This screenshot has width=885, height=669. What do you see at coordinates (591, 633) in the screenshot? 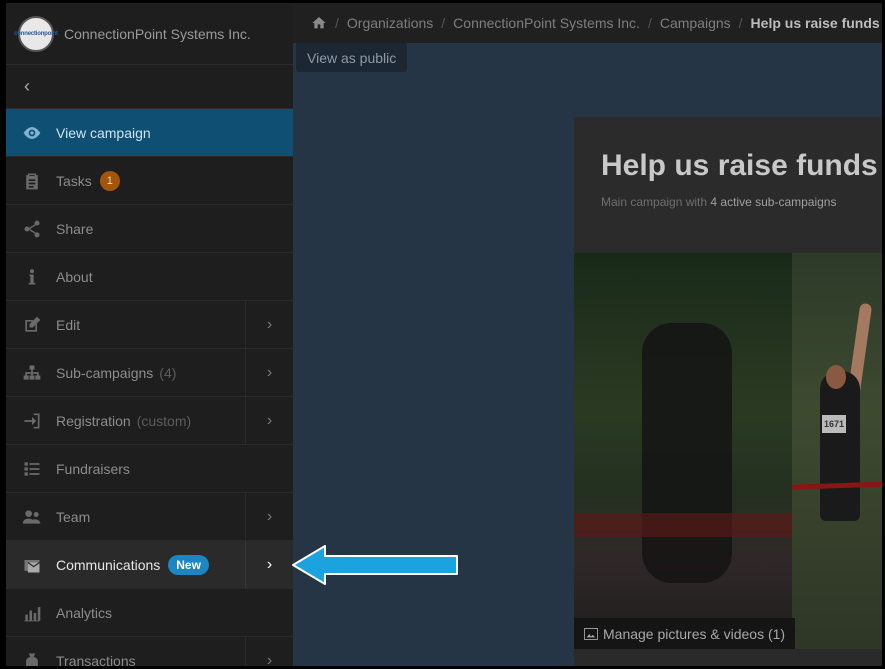
I see `image-icon` at bounding box center [591, 633].